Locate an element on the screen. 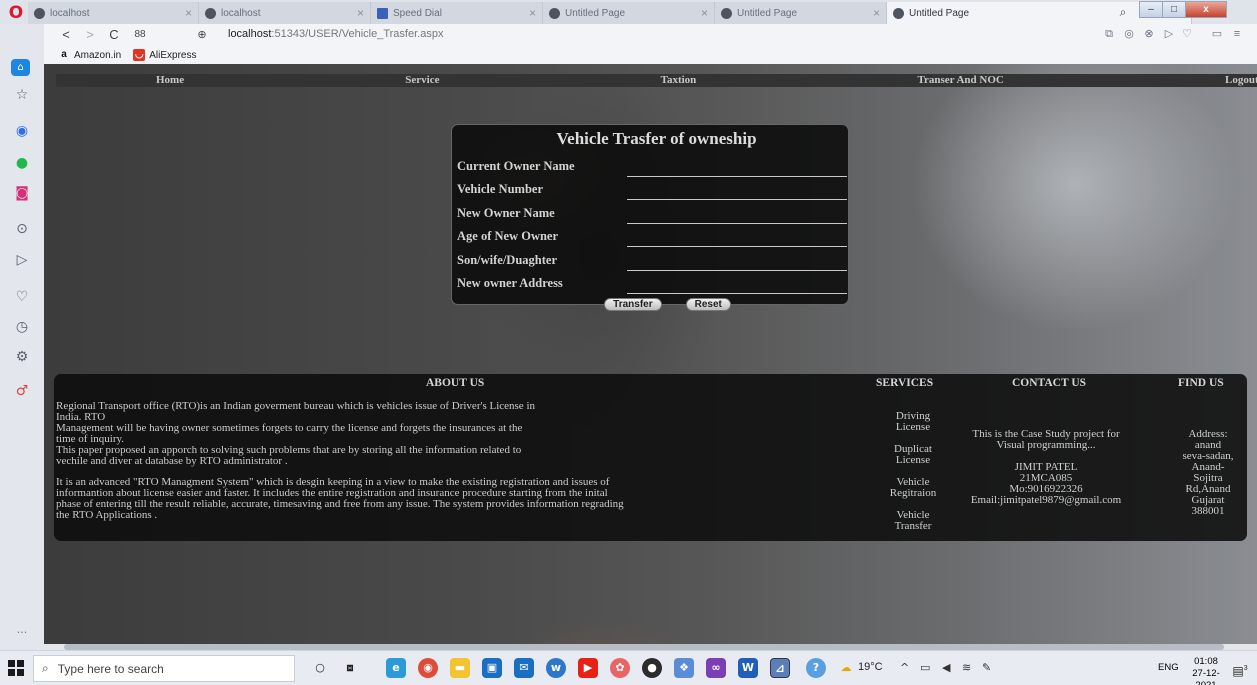 This screenshot has height=685, width=1257. bookmark-amazon: a Amazon.in is located at coordinates (82, 55).